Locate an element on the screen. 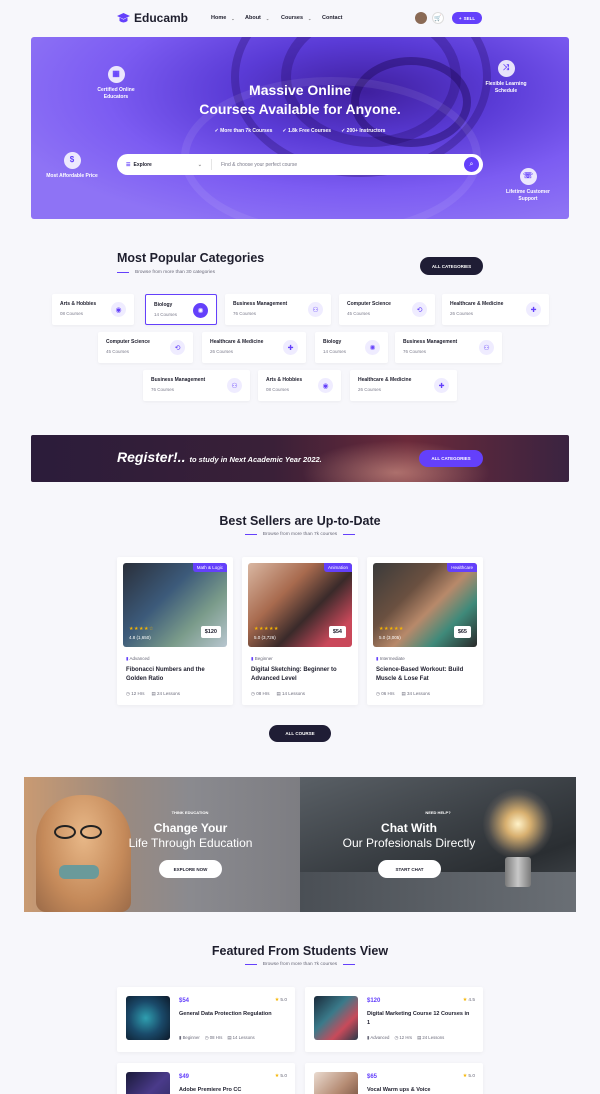 This screenshot has height=1094, width=600. sell-button: + SELL is located at coordinates (467, 18).